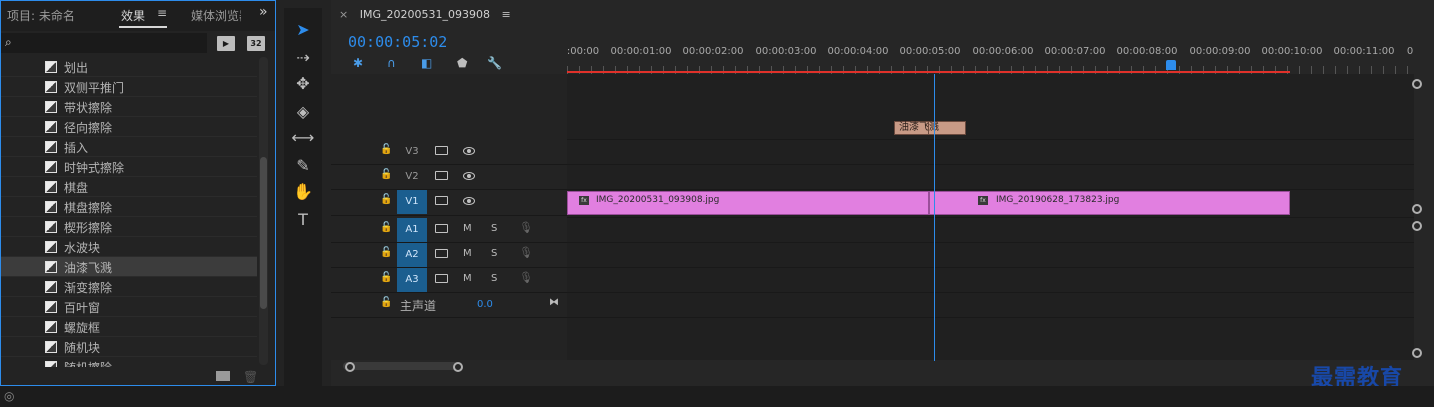 This screenshot has width=1434, height=407. Describe the element at coordinates (263, 12) in the screenshot. I see `more-tabs-icon: »` at that location.